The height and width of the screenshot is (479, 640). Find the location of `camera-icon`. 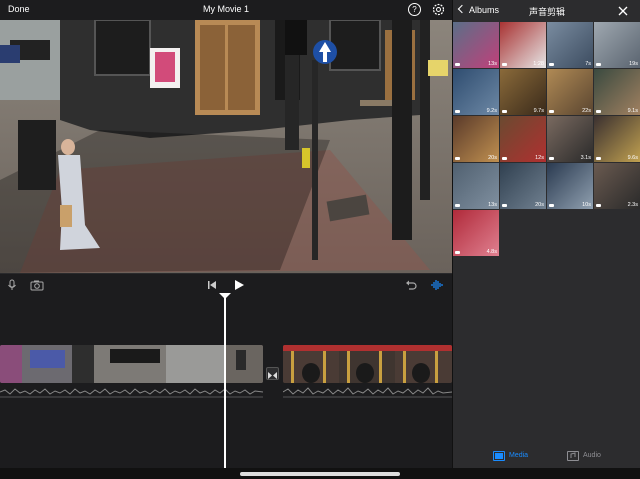

camera-icon is located at coordinates (37, 285).